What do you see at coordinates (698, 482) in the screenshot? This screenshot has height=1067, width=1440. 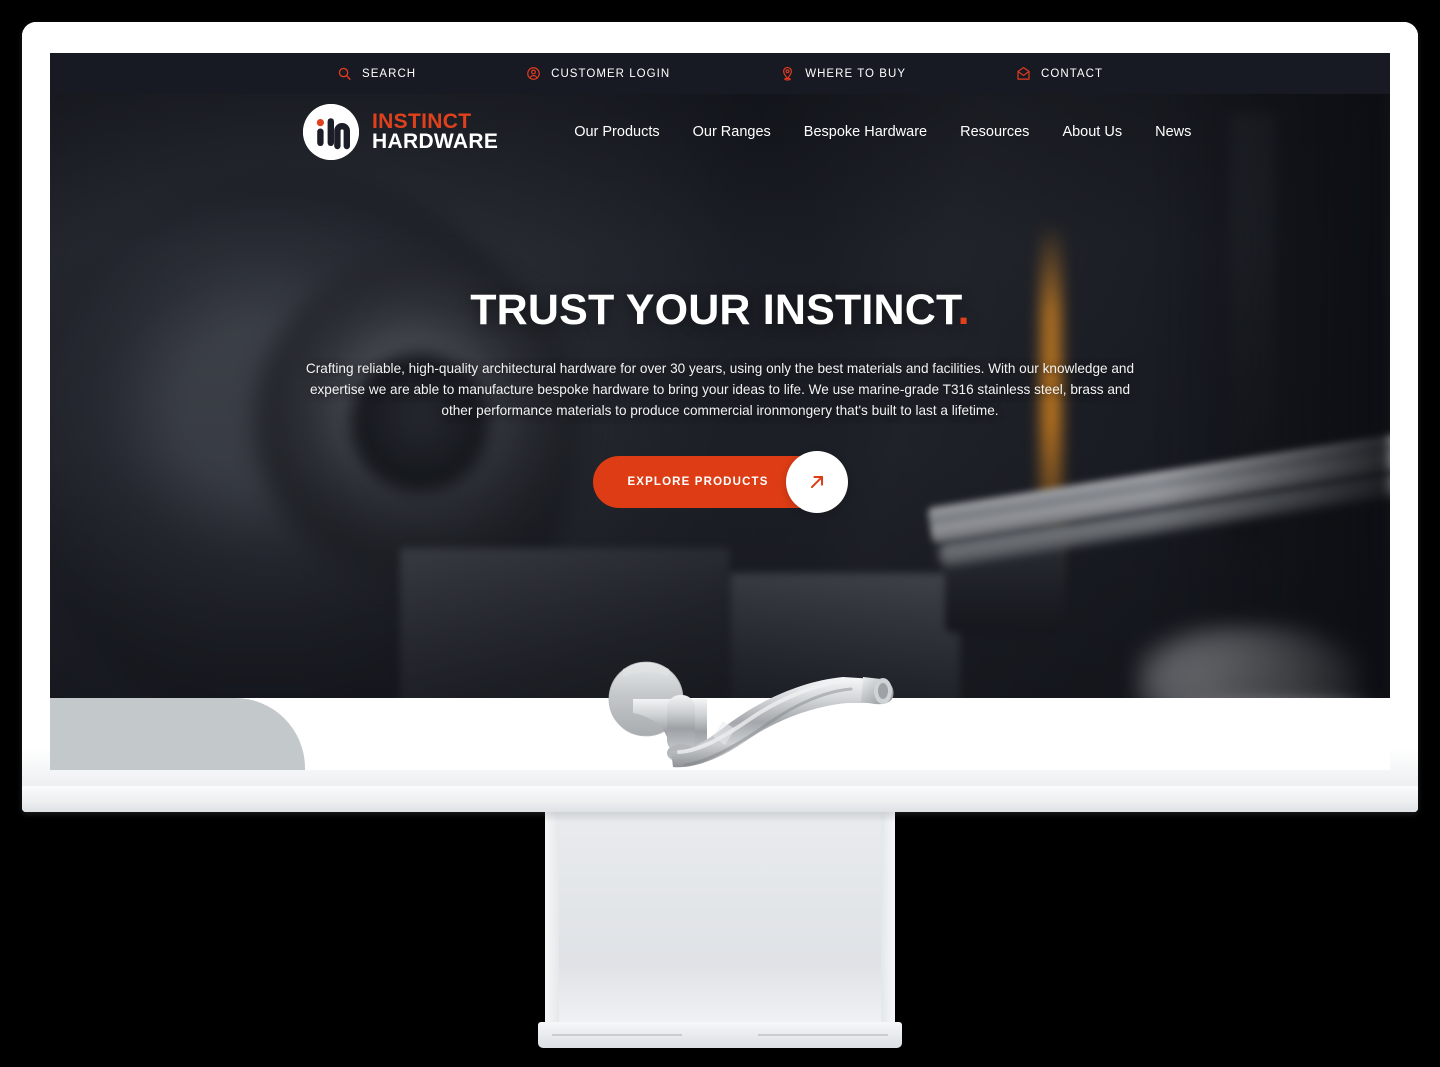 I see `explore-products-label: EXPLORE PRODUCTS` at bounding box center [698, 482].